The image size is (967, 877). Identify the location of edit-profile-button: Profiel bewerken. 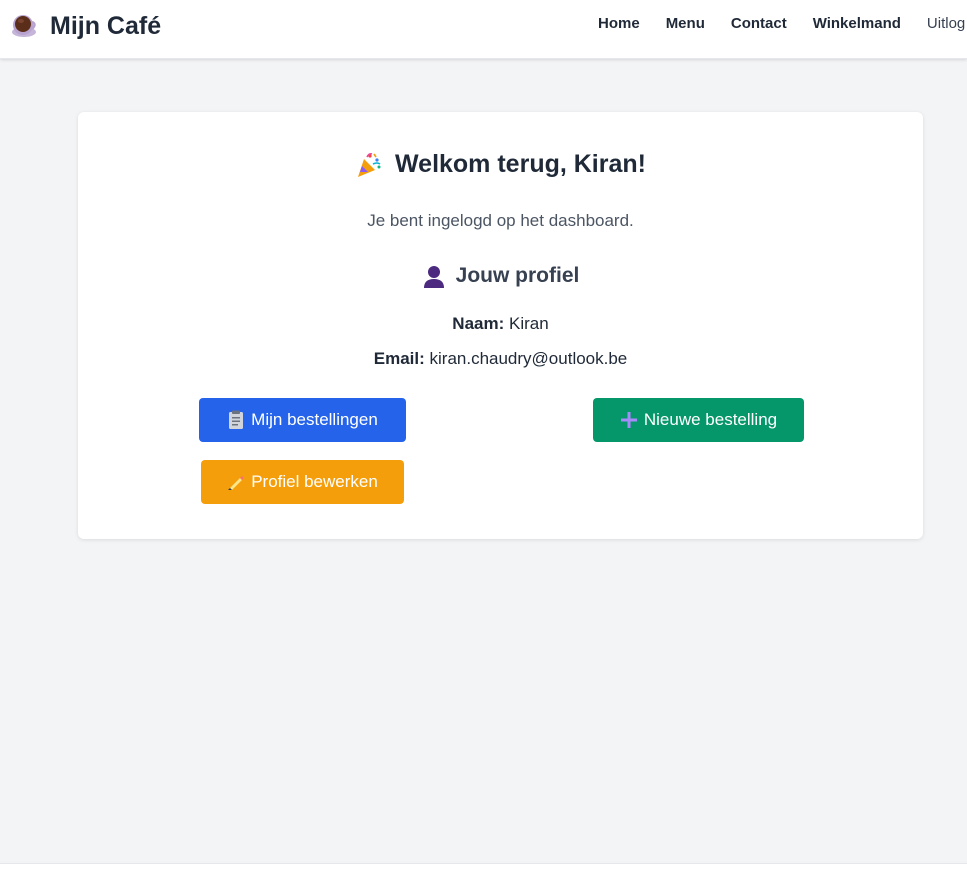
(302, 482).